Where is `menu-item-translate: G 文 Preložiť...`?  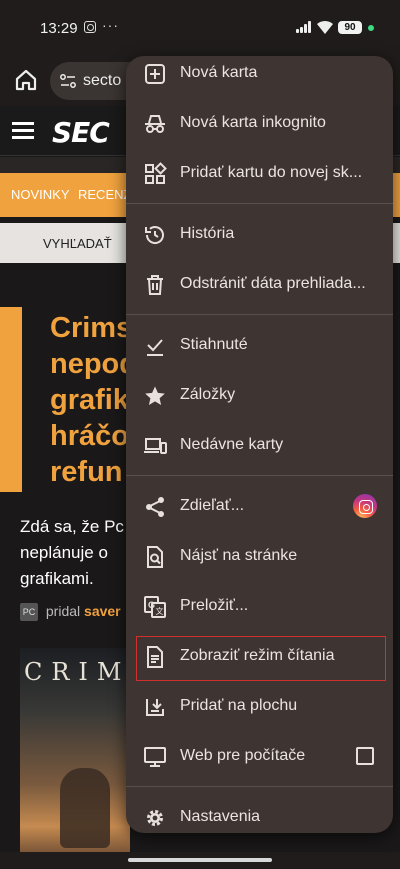 menu-item-translate: G 文 Preložiť... is located at coordinates (259, 607).